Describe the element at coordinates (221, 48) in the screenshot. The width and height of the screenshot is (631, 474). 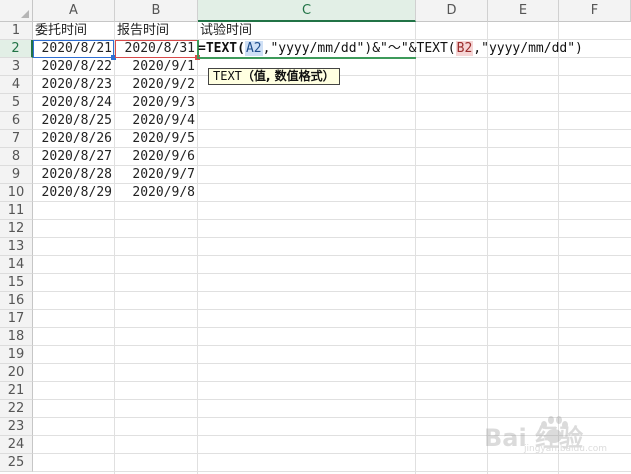
I see `formula-function-text: =TEXT(` at that location.